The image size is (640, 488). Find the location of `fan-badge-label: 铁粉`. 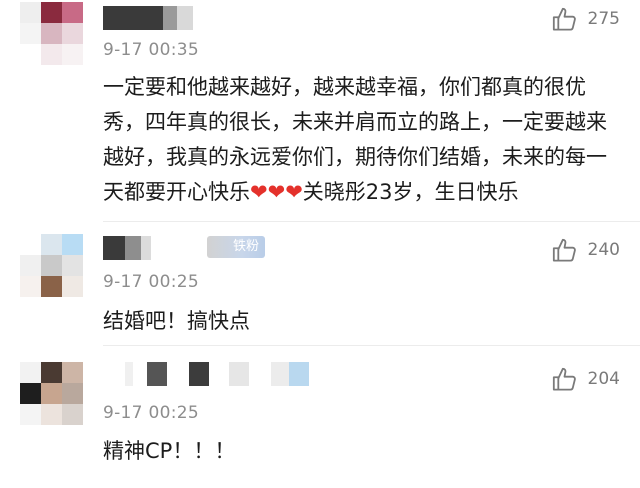

fan-badge-label: 铁粉 is located at coordinates (245, 246).